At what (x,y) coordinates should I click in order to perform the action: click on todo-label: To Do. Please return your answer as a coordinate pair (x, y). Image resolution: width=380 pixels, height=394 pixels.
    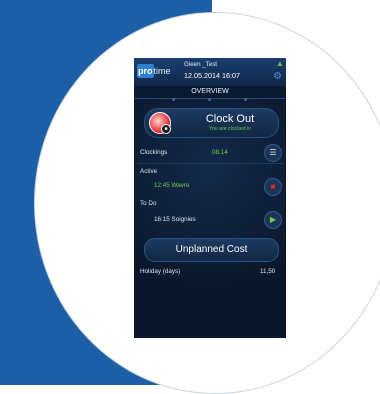
    Looking at the image, I should click on (148, 203).